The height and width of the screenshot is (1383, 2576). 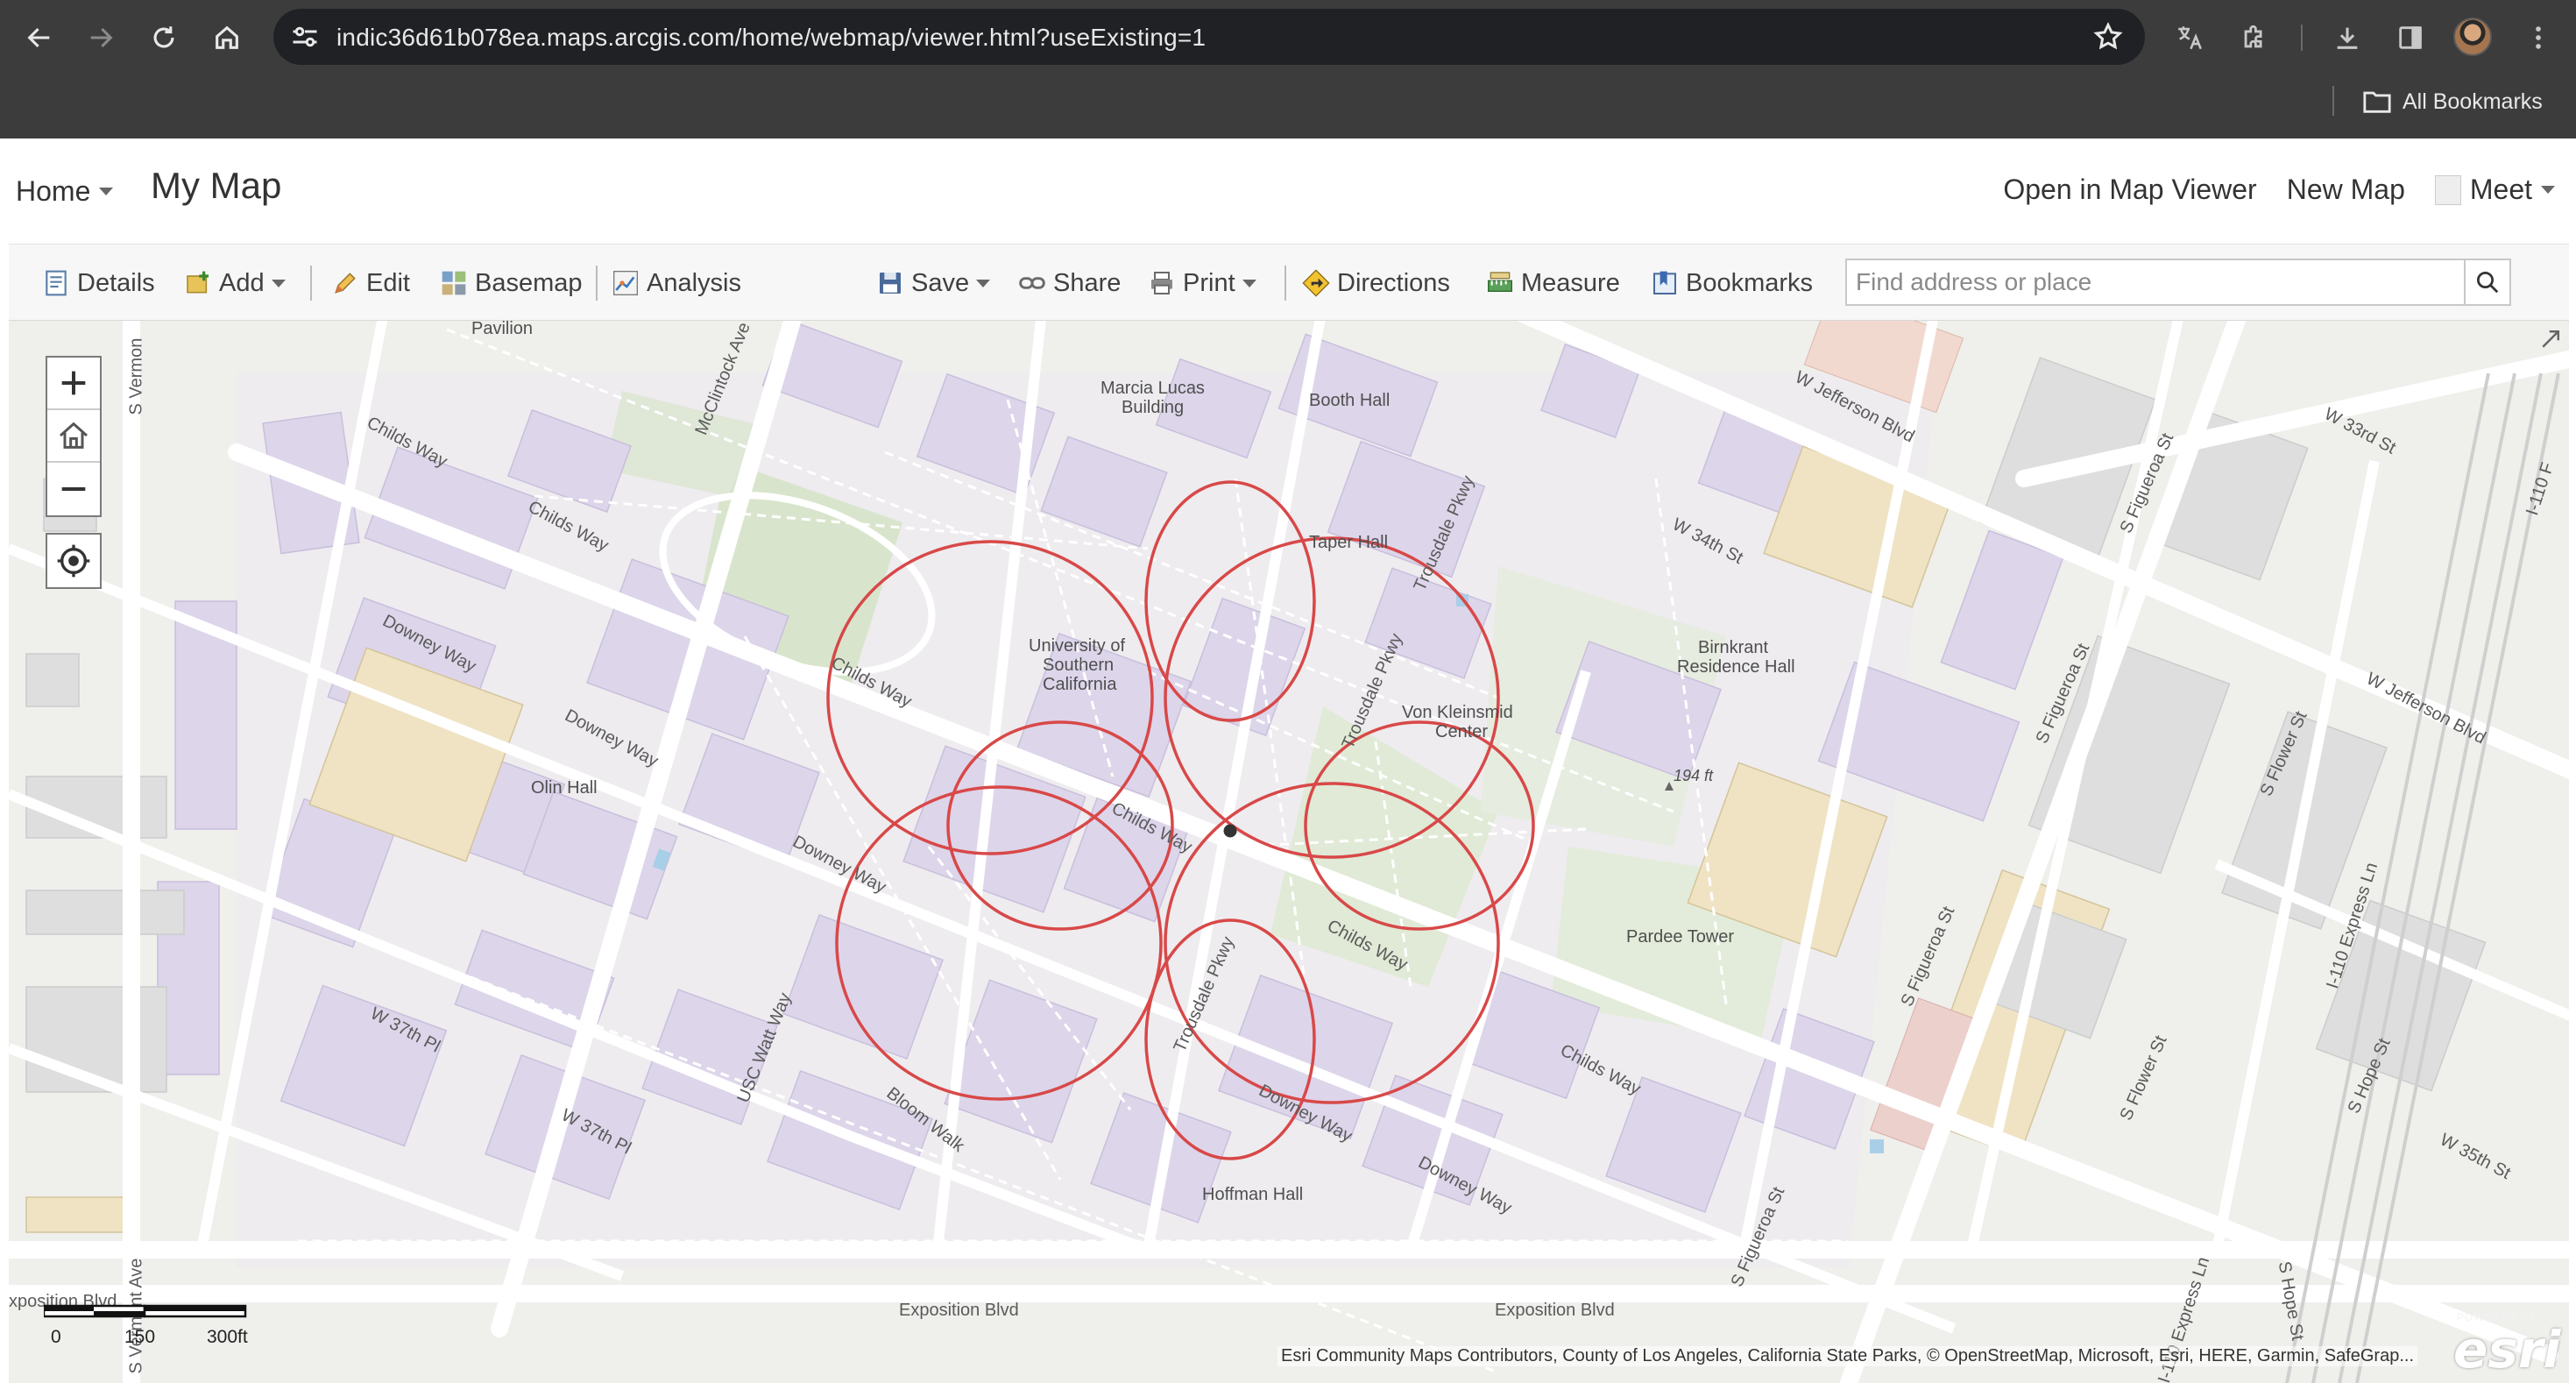 What do you see at coordinates (1161, 283) in the screenshot?
I see `printer-icon` at bounding box center [1161, 283].